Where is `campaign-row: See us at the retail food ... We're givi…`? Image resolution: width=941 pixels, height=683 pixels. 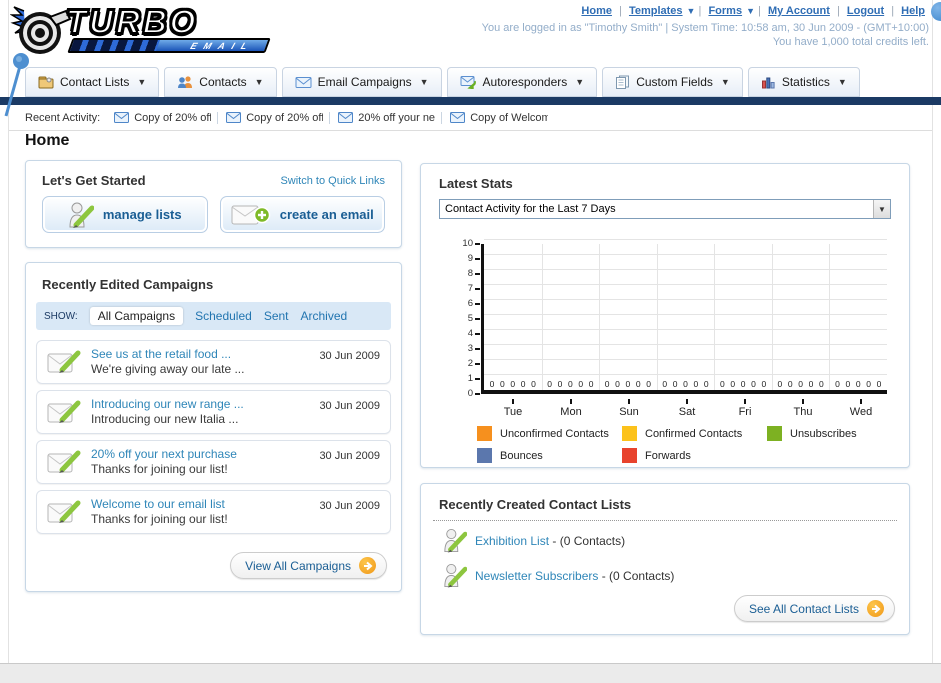
campaign-row: See us at the retail food ... We're givi… is located at coordinates (213, 362).